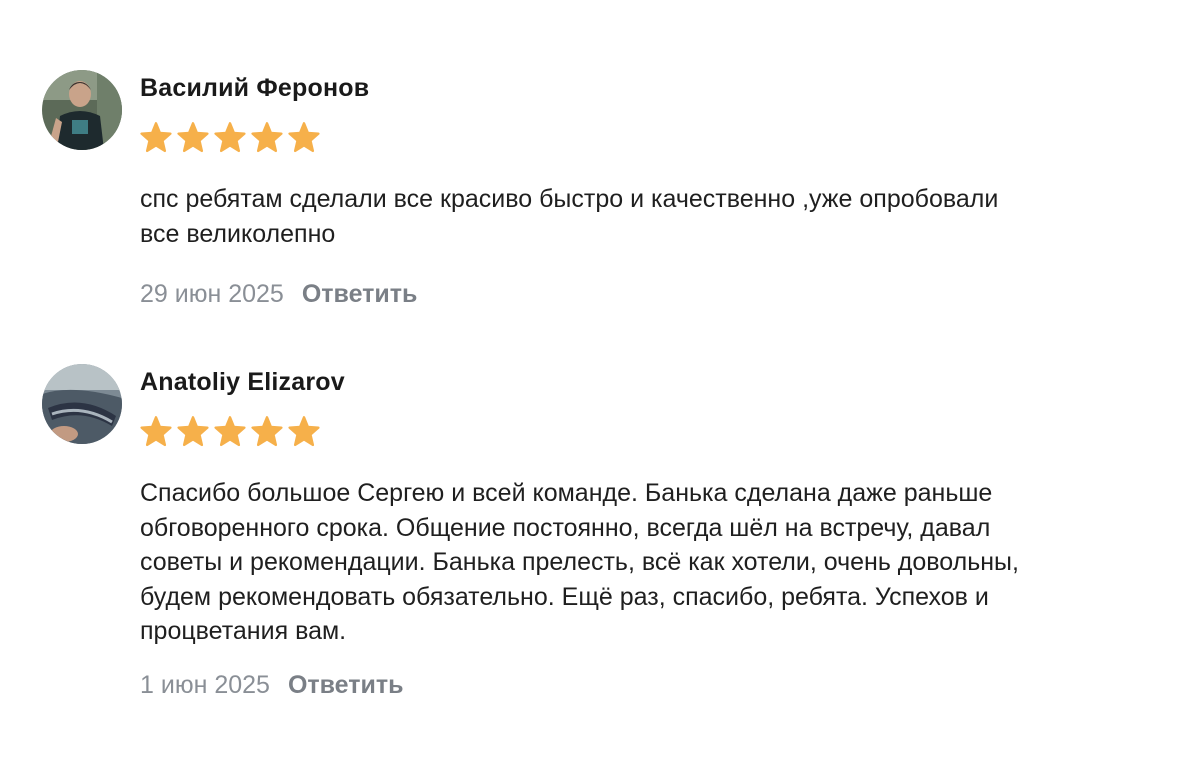 This screenshot has width=1200, height=780. What do you see at coordinates (212, 294) in the screenshot?
I see `review-date: 29 июн 2025` at bounding box center [212, 294].